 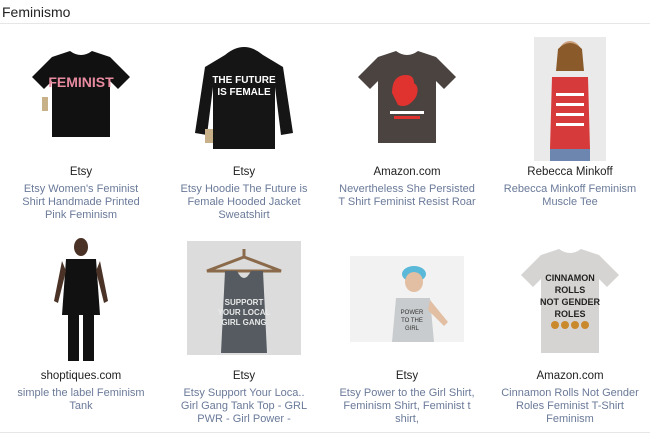 What do you see at coordinates (420, 304) in the screenshot?
I see `model-cap-tank-icon: POWER TO THE GIRL` at bounding box center [420, 304].